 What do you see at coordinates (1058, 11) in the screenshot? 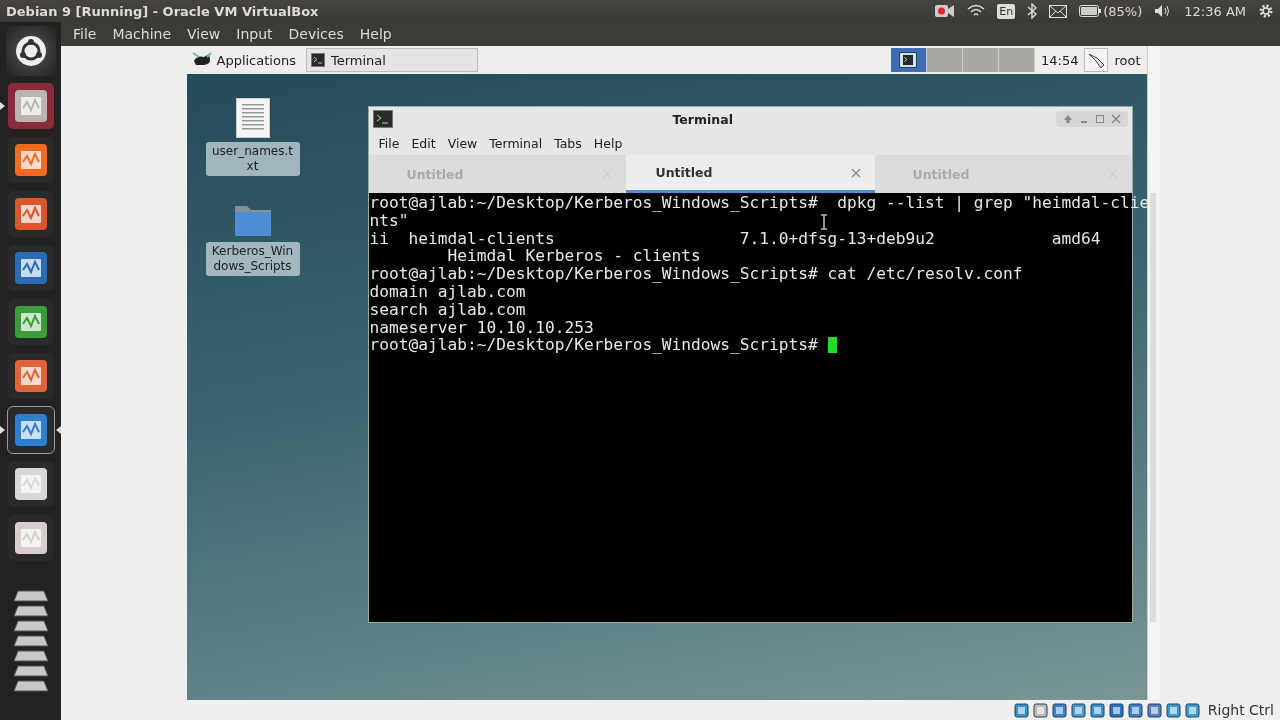
I see `mail-icon` at bounding box center [1058, 11].